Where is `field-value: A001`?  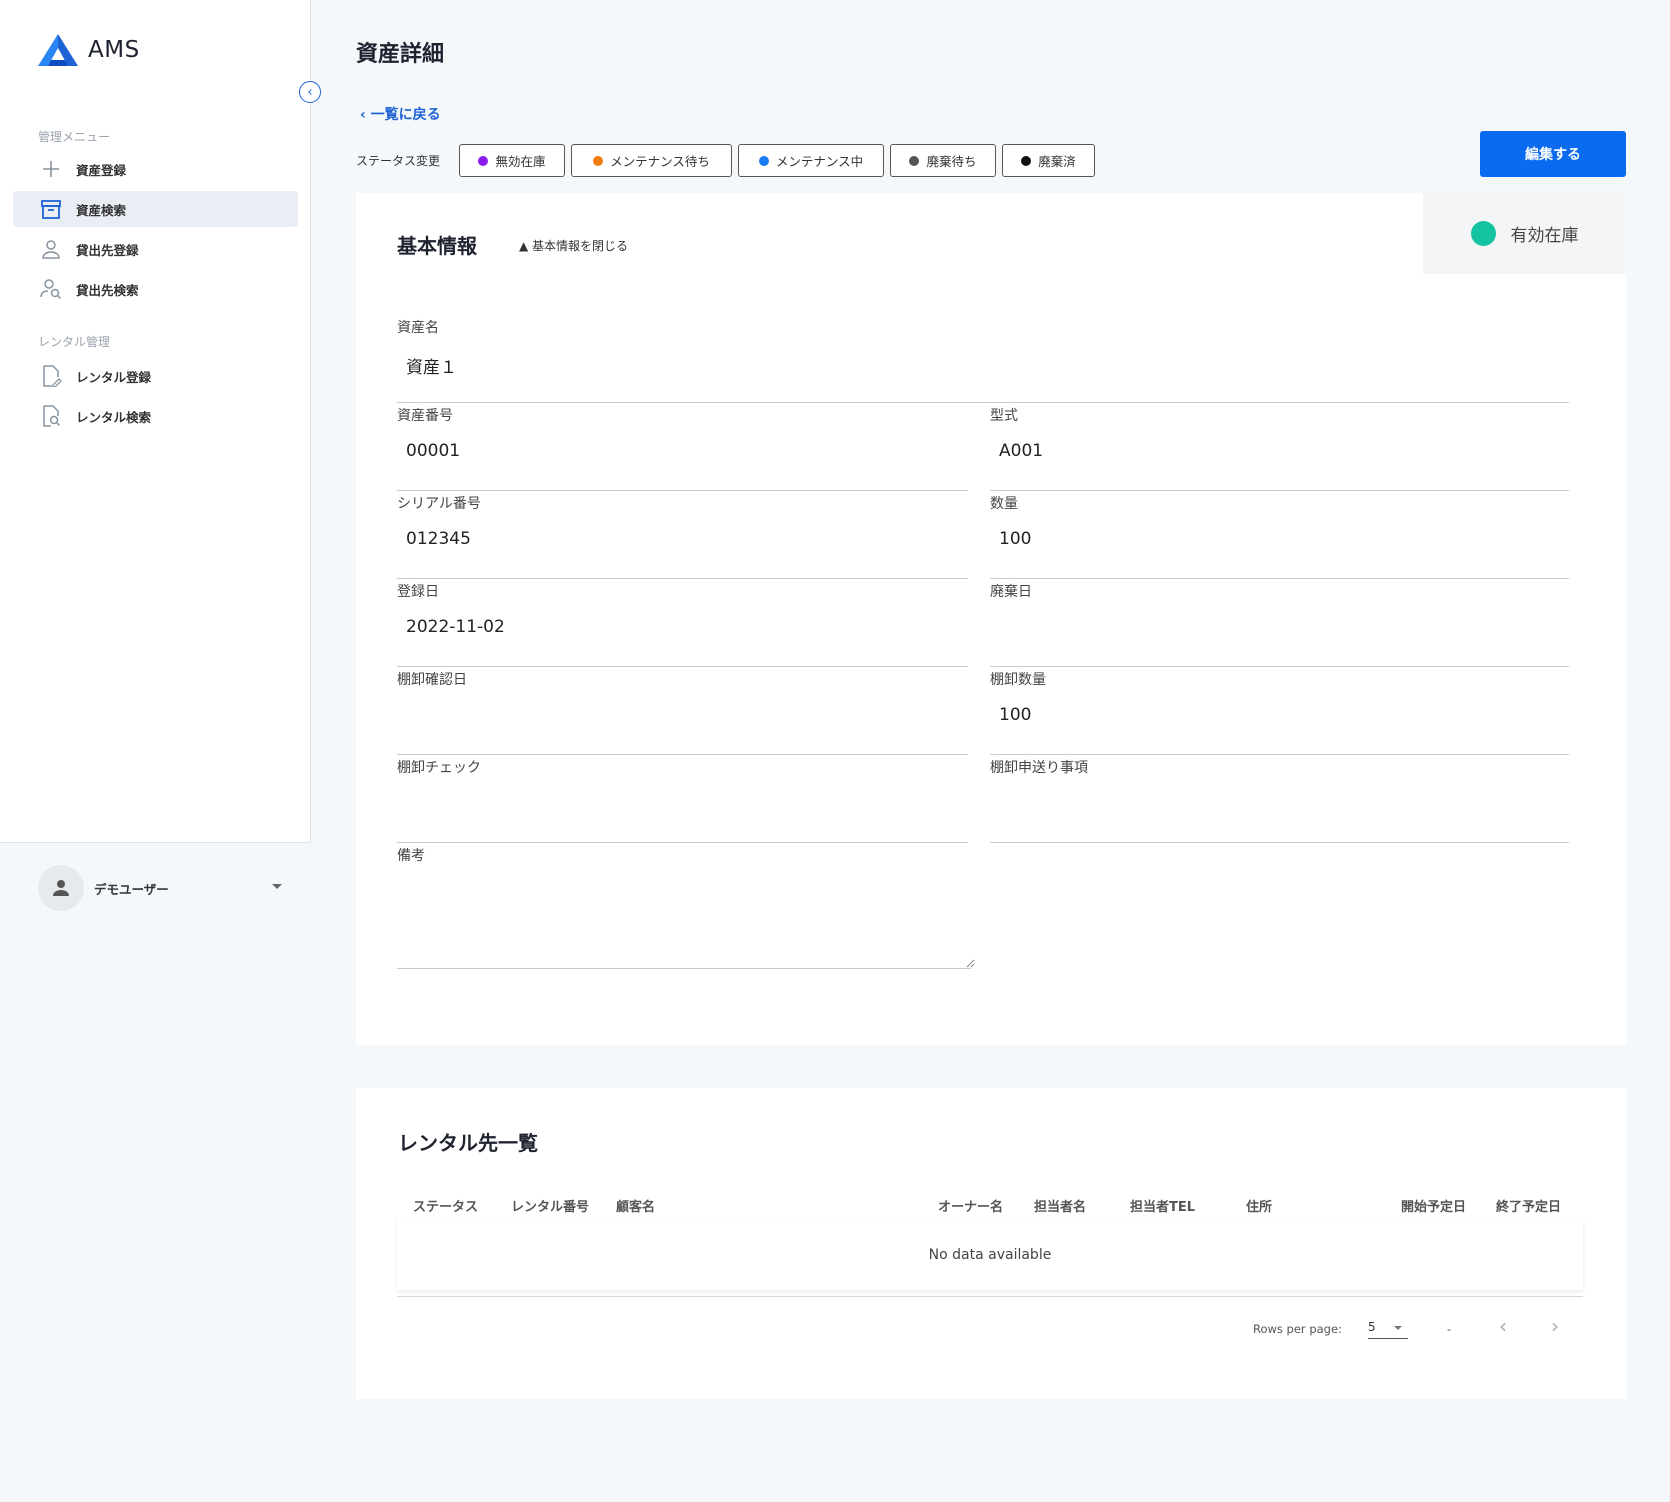 field-value: A001 is located at coordinates (1021, 451).